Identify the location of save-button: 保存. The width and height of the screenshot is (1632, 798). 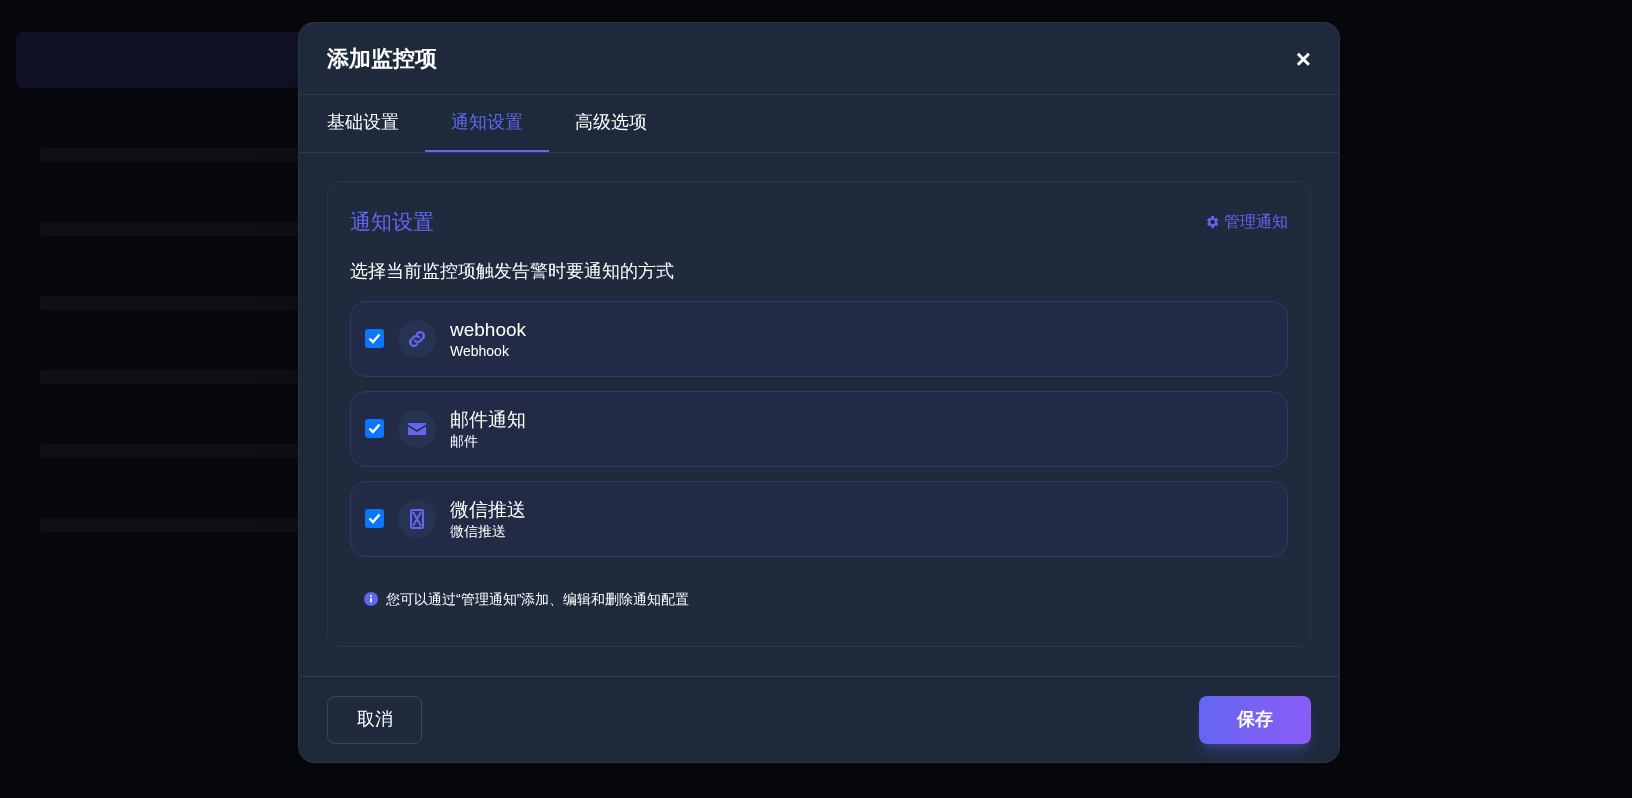
(1255, 719).